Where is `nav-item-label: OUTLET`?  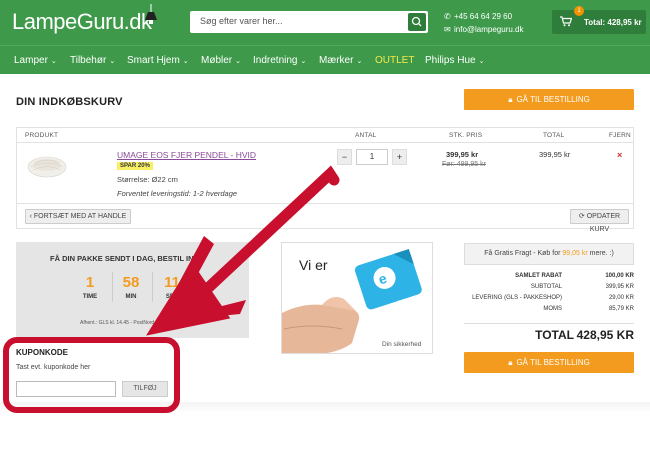 nav-item-label: OUTLET is located at coordinates (395, 60).